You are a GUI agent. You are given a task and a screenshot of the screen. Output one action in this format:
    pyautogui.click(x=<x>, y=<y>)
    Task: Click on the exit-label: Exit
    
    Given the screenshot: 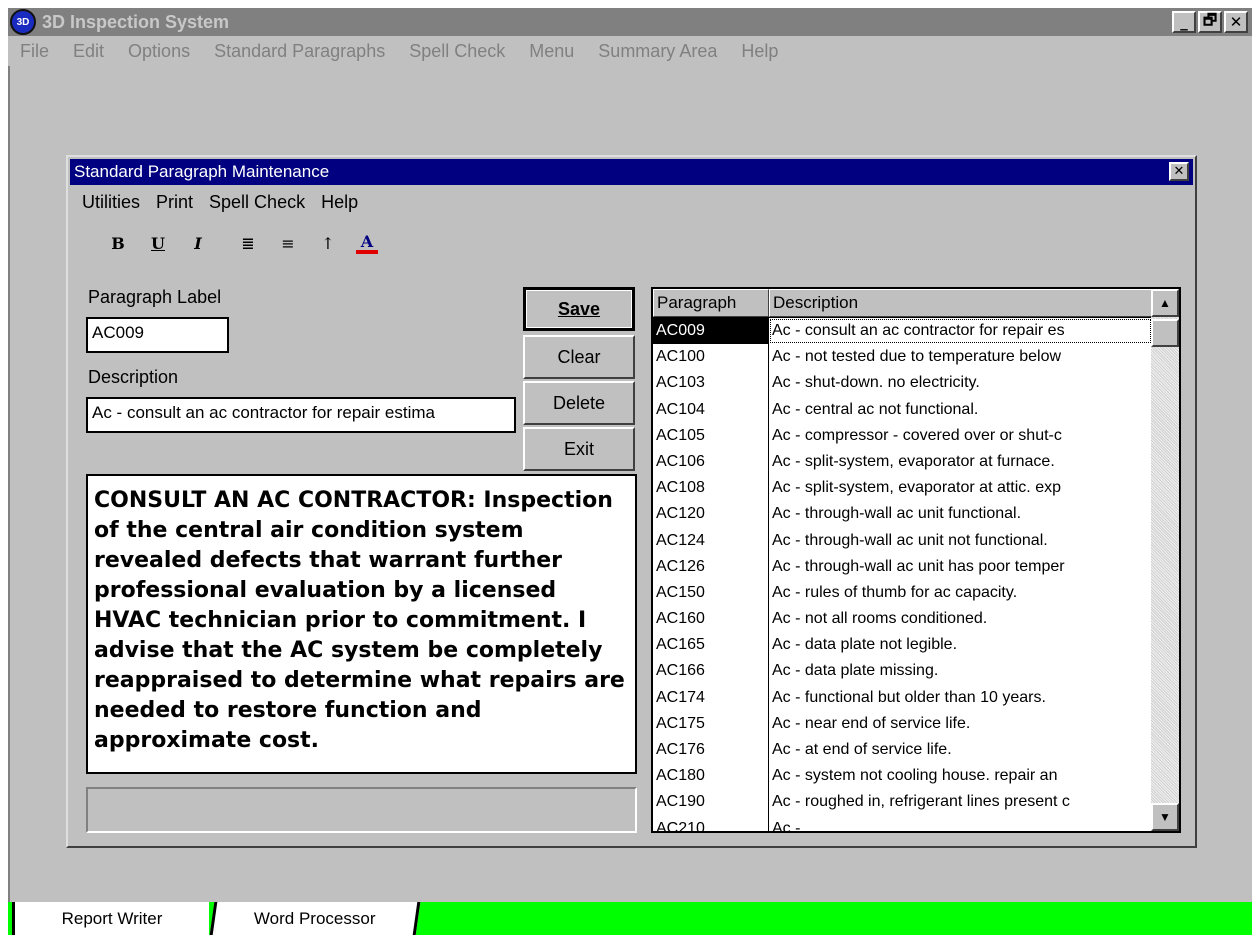 What is the action you would take?
    pyautogui.click(x=578, y=448)
    